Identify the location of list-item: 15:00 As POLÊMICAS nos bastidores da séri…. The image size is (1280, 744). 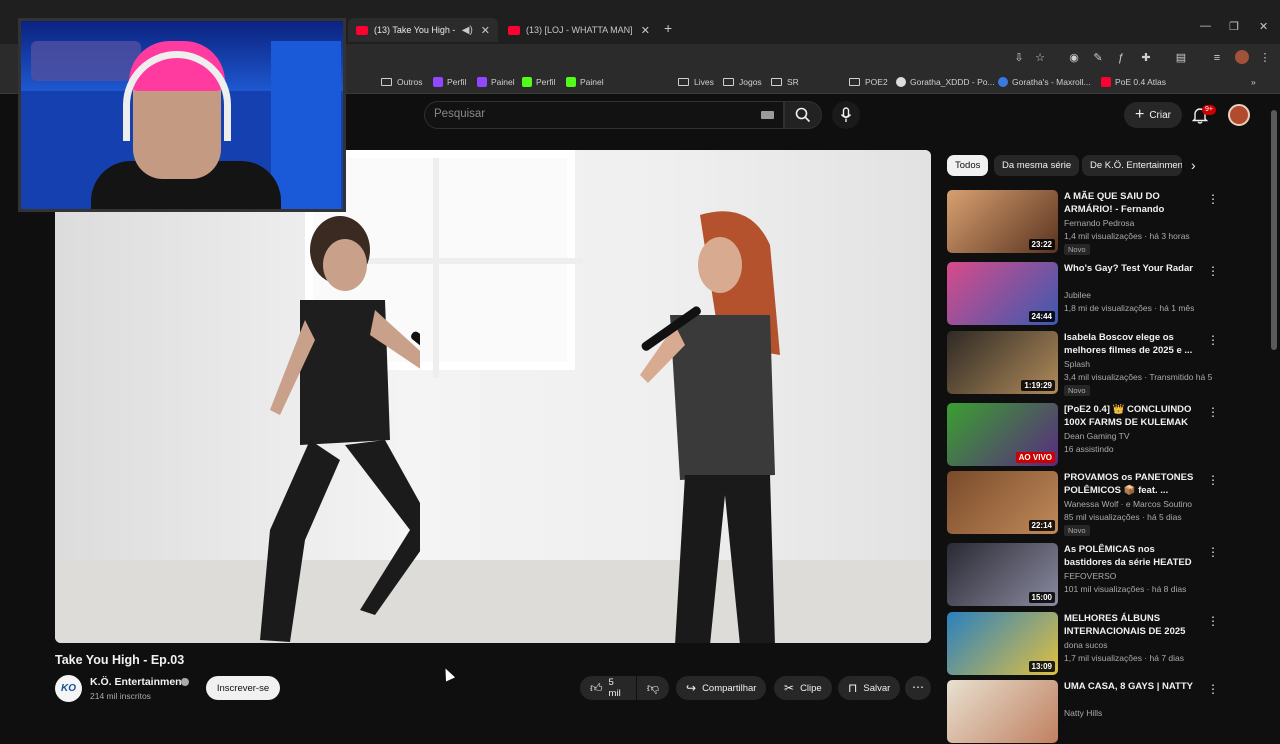
(1087, 575).